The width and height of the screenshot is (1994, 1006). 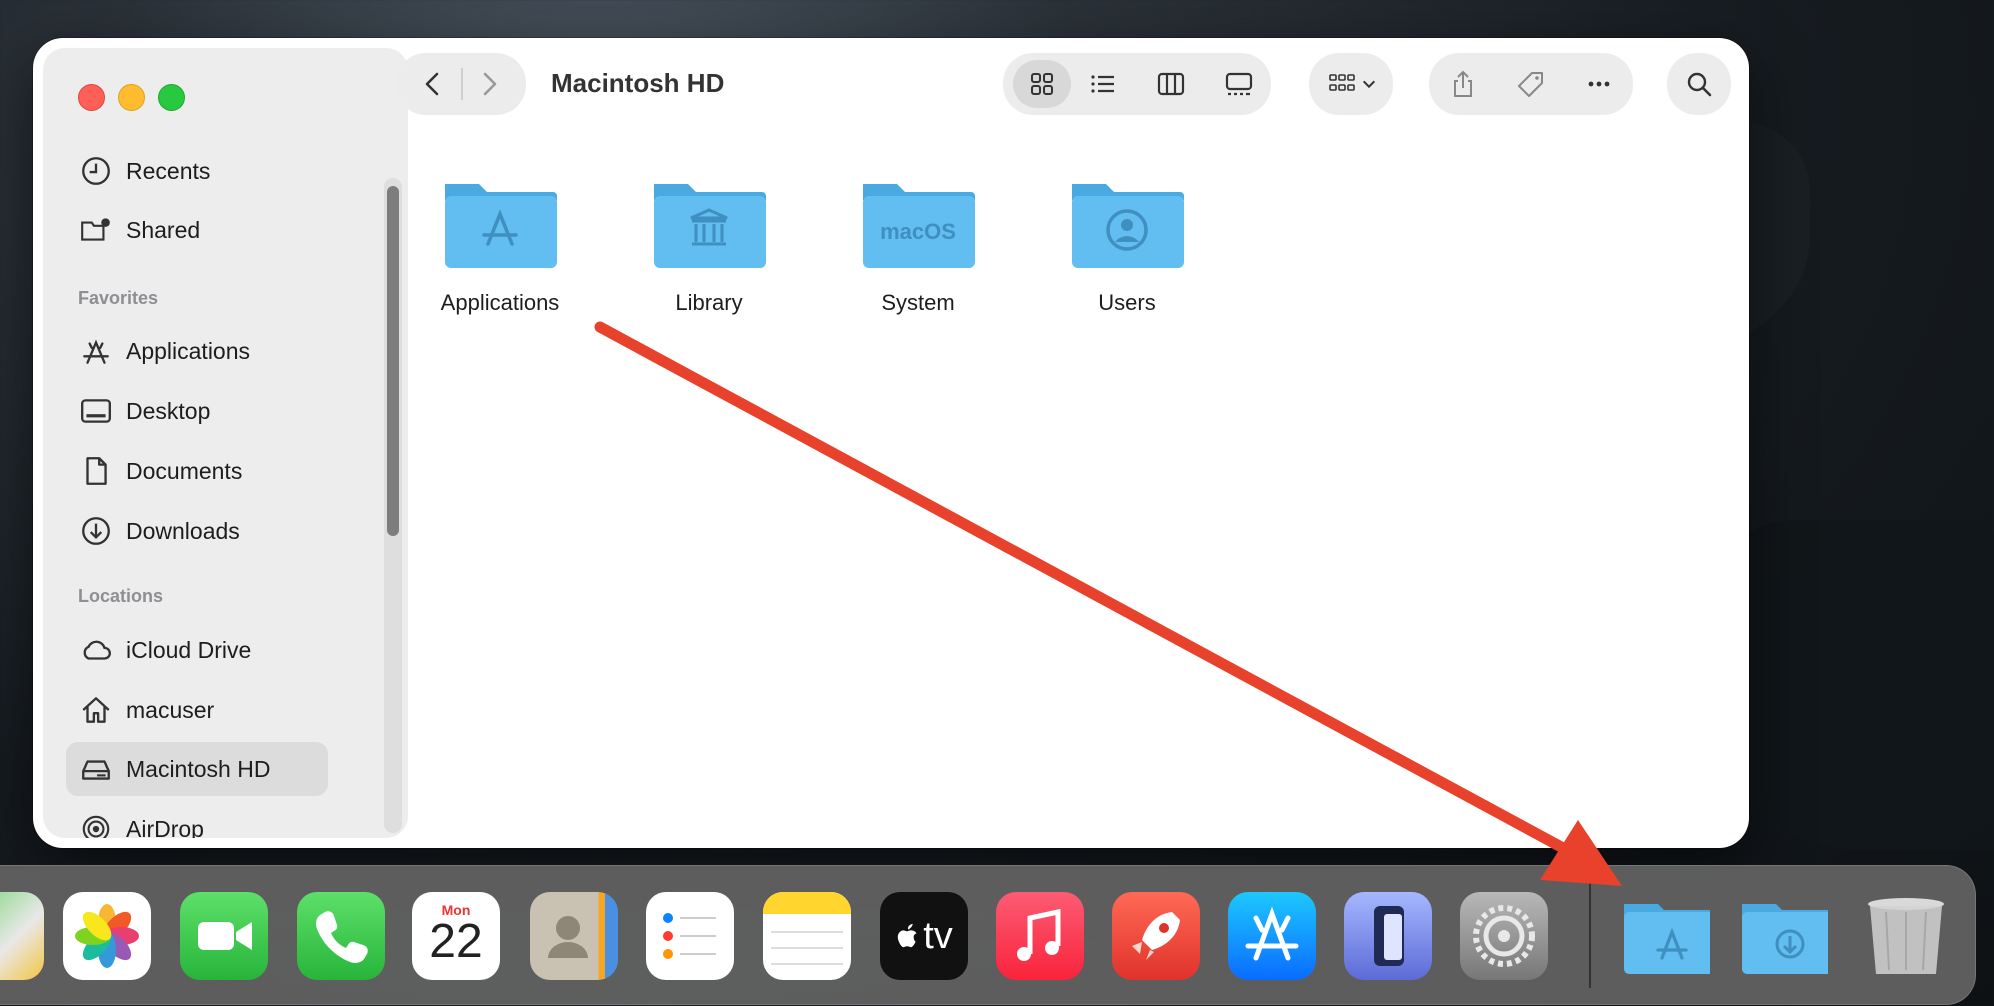 I want to click on tv-app-icon: tv, so click(x=924, y=936).